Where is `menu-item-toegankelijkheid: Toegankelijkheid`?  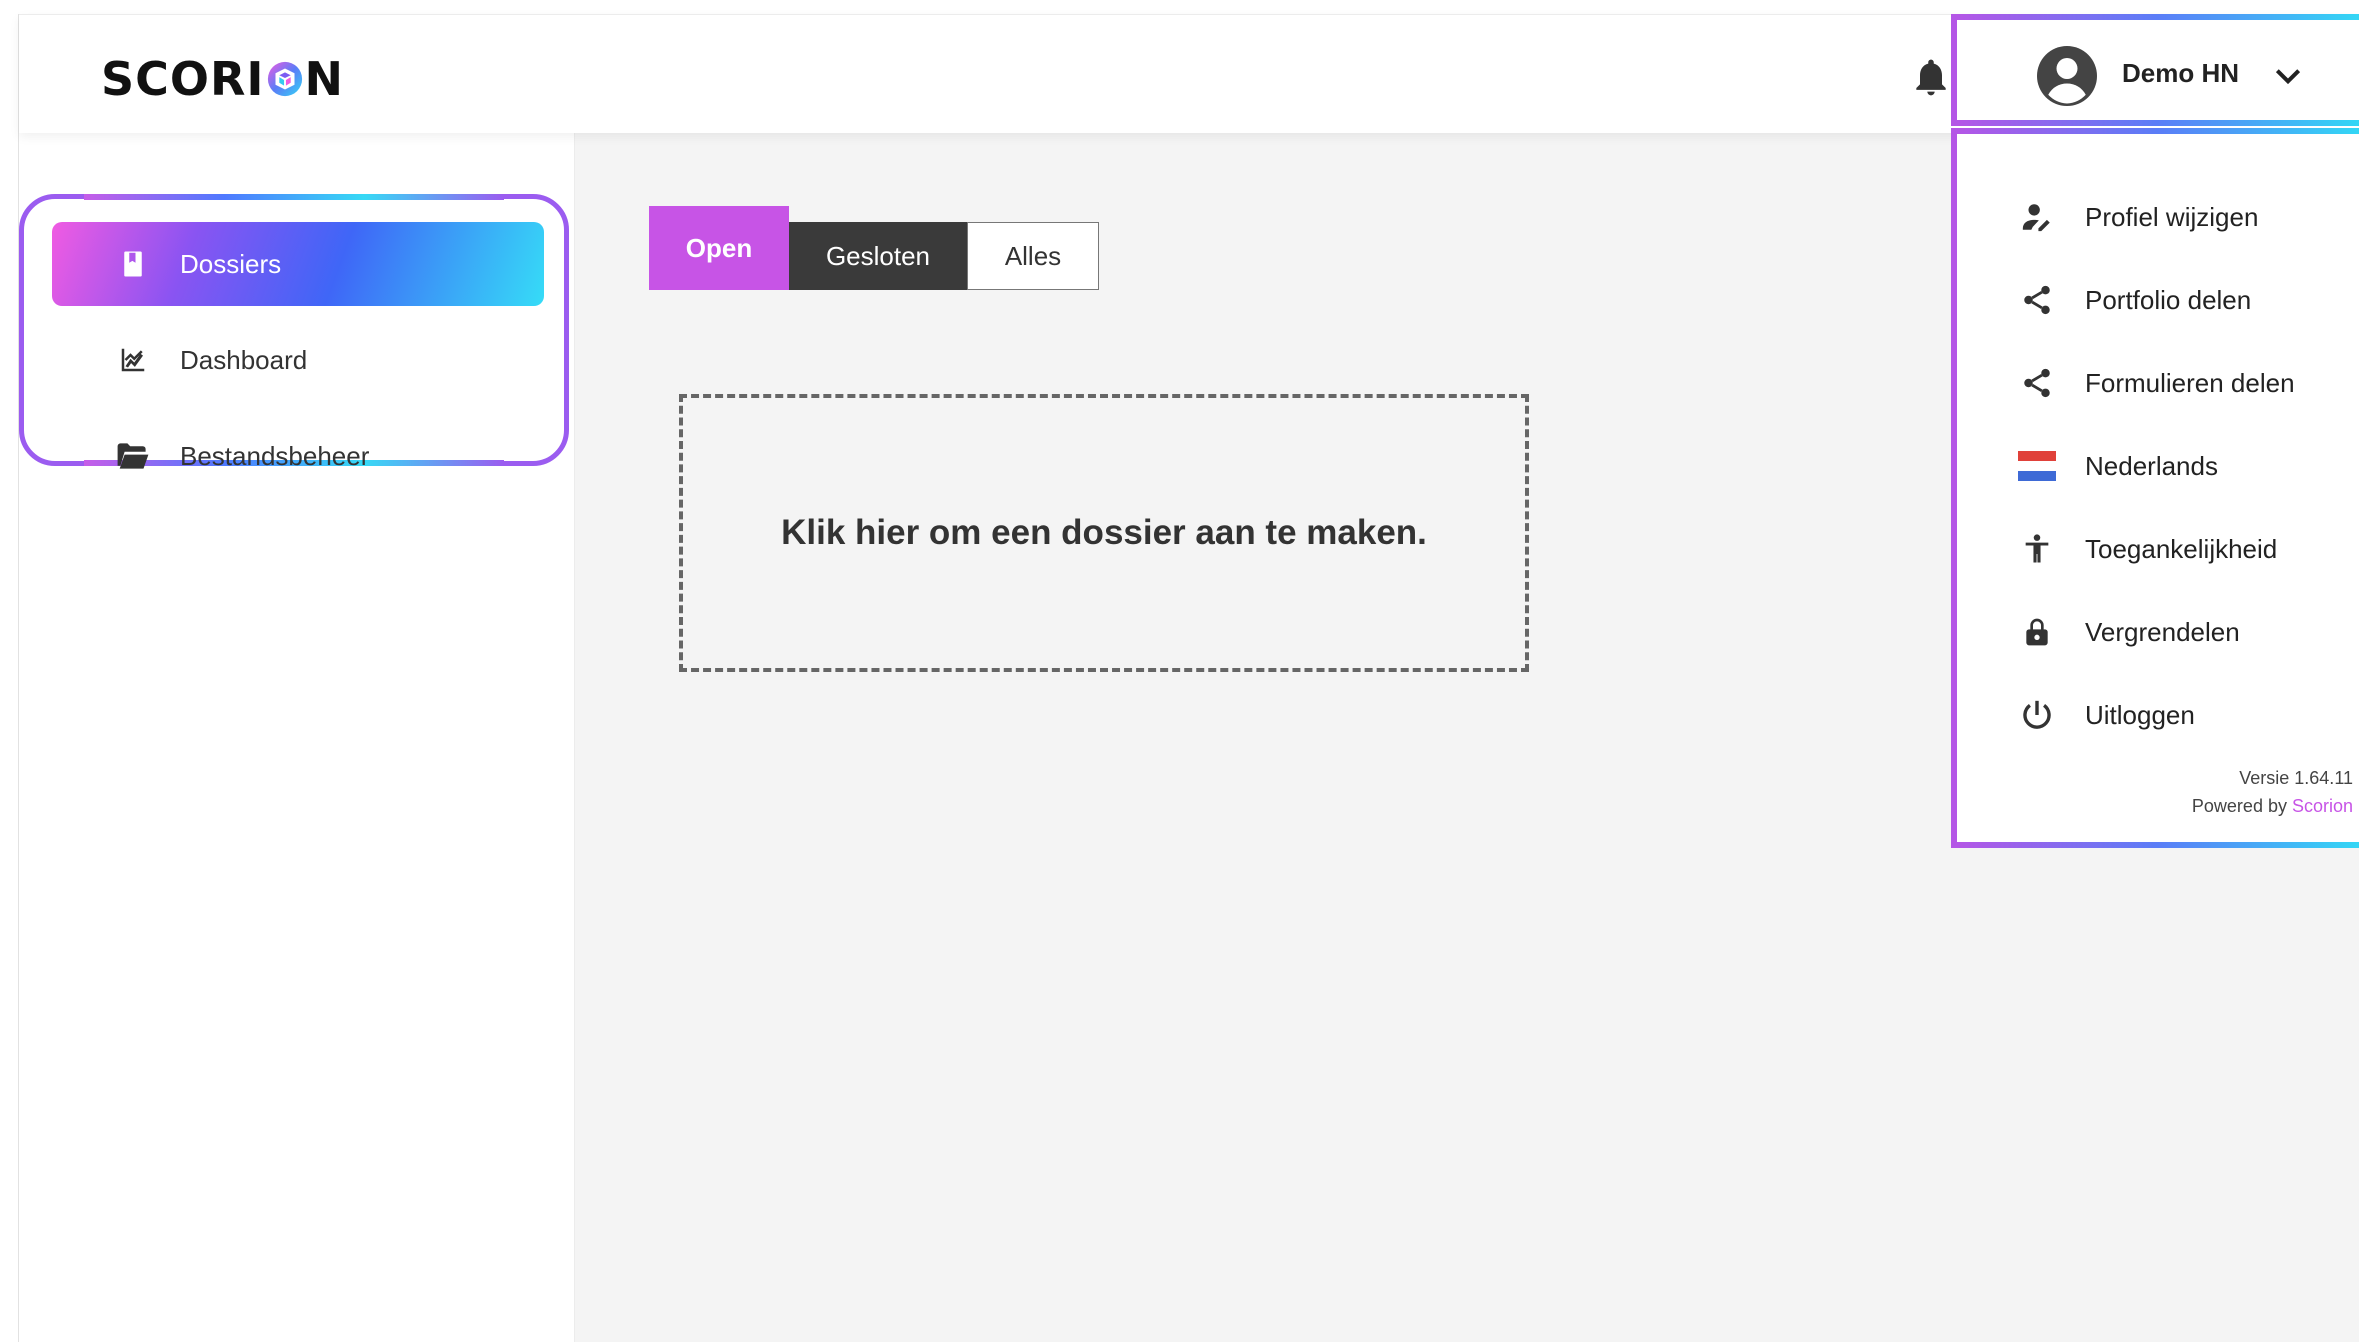 menu-item-toegankelijkheid: Toegankelijkheid is located at coordinates (2158, 549).